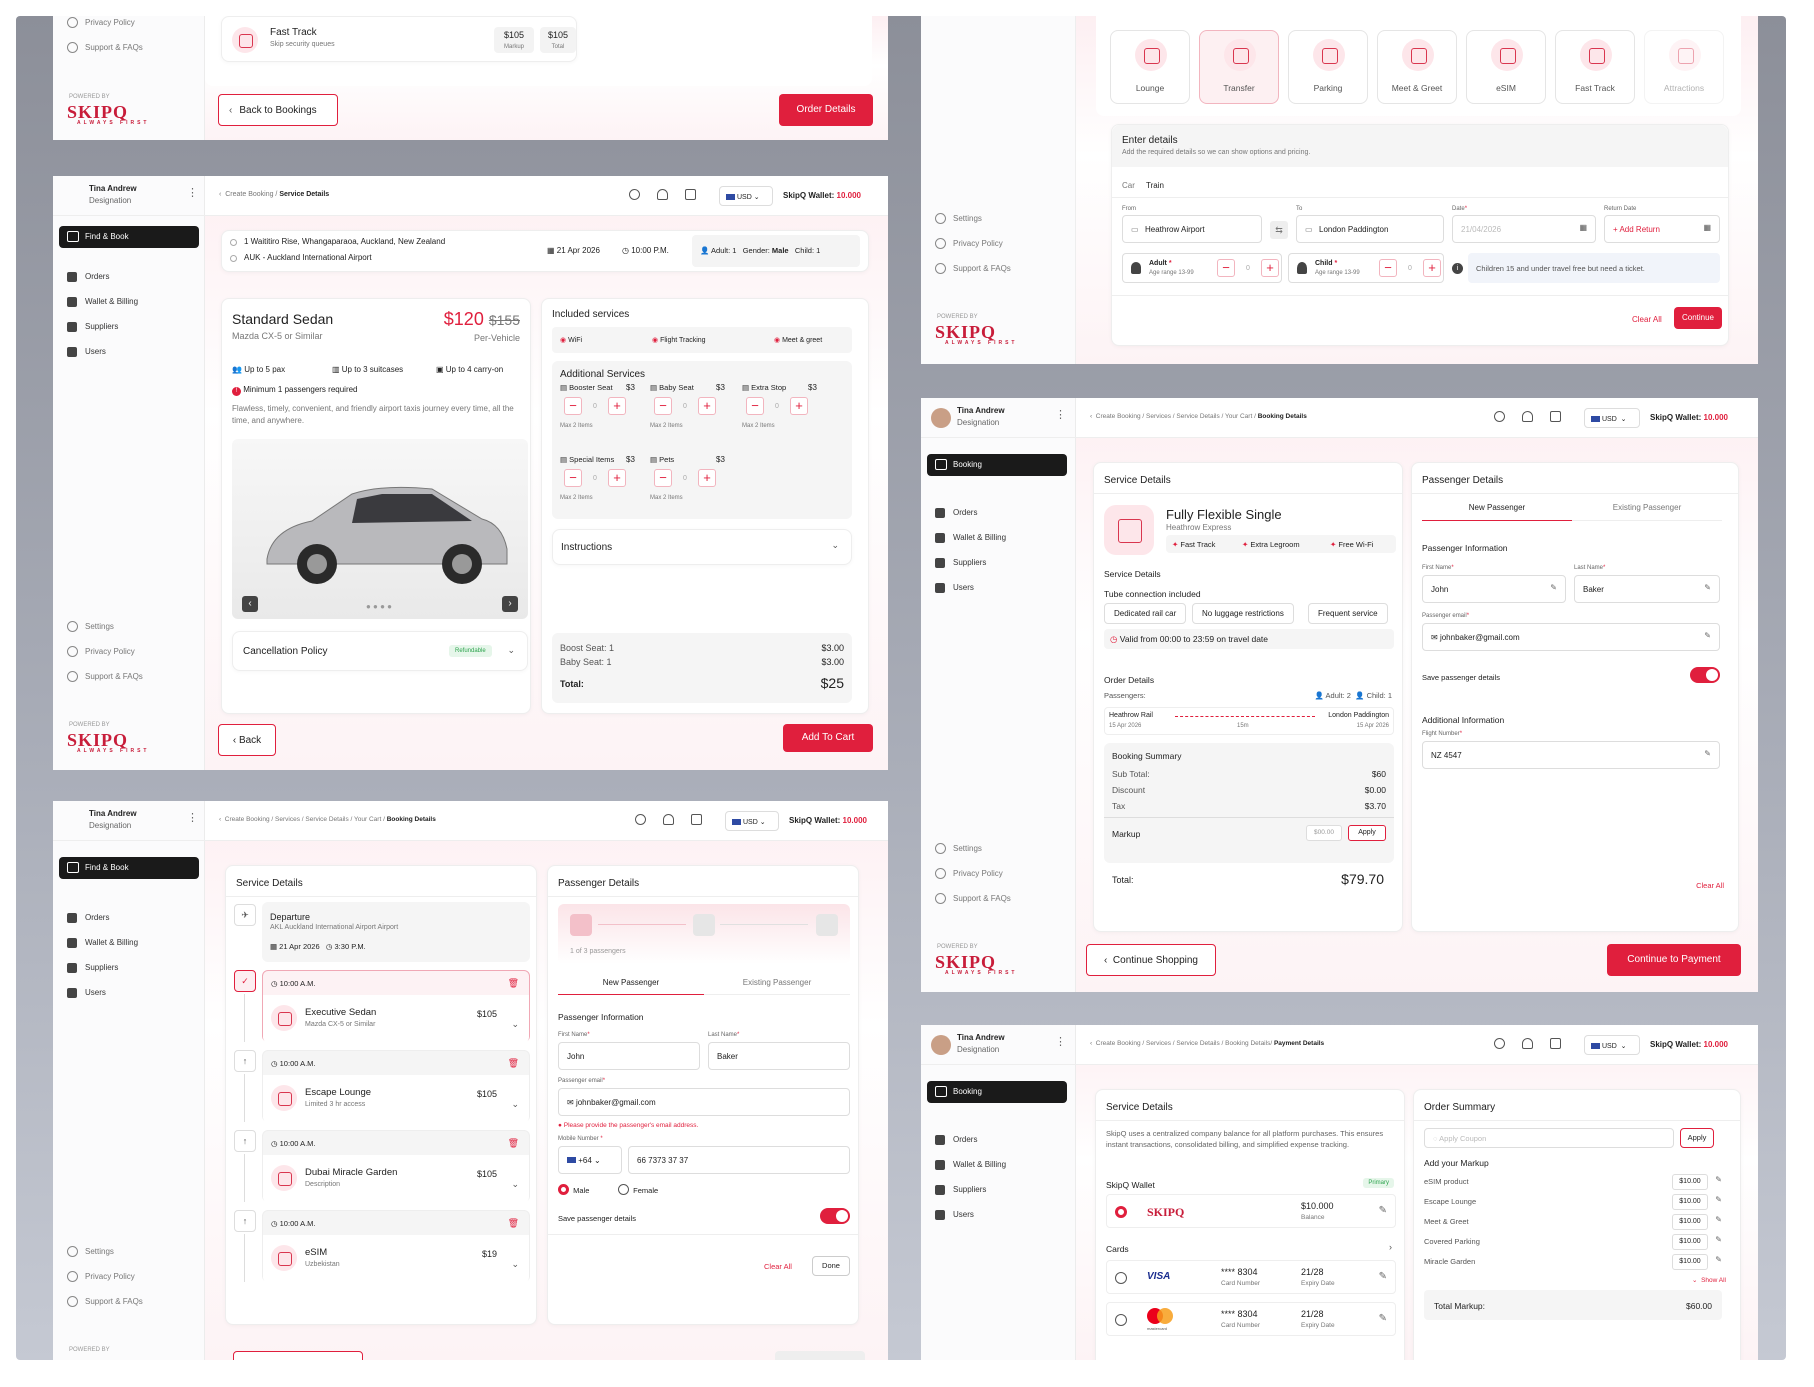 Image resolution: width=1814 pixels, height=1387 pixels. Describe the element at coordinates (250, 604) in the screenshot. I see `prev-image-button: ‹` at that location.